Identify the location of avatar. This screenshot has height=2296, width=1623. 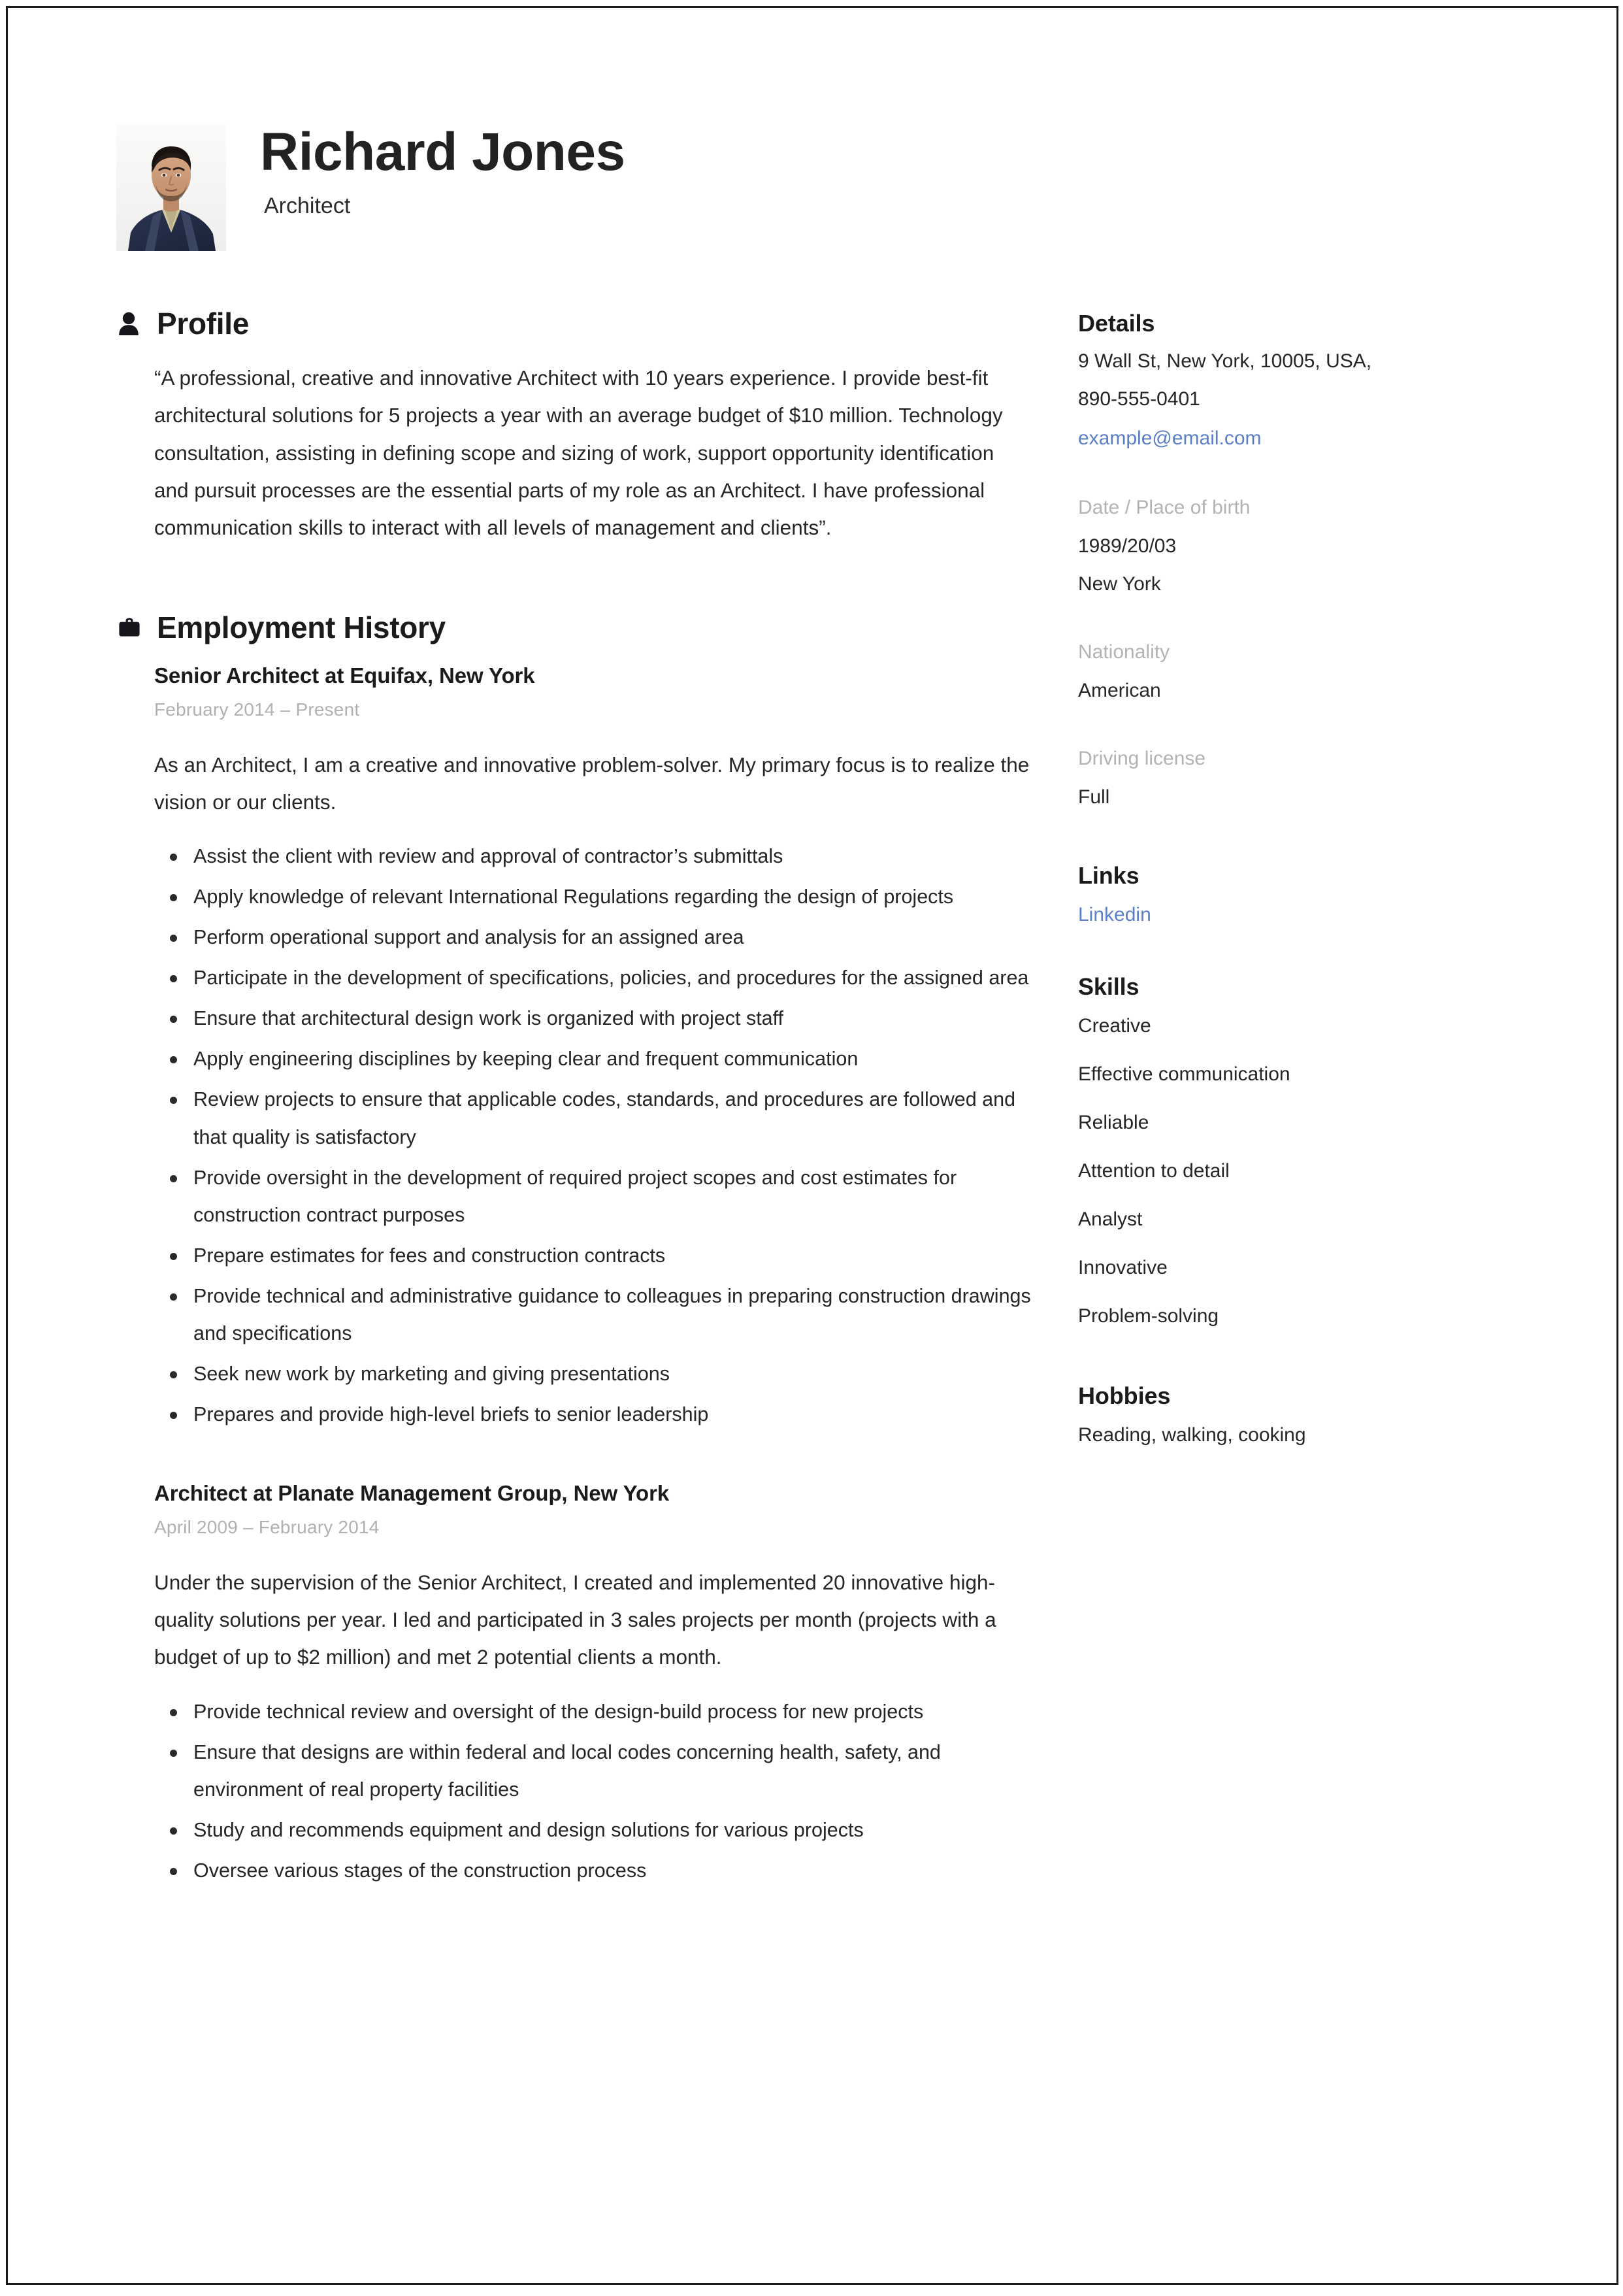
(171, 187).